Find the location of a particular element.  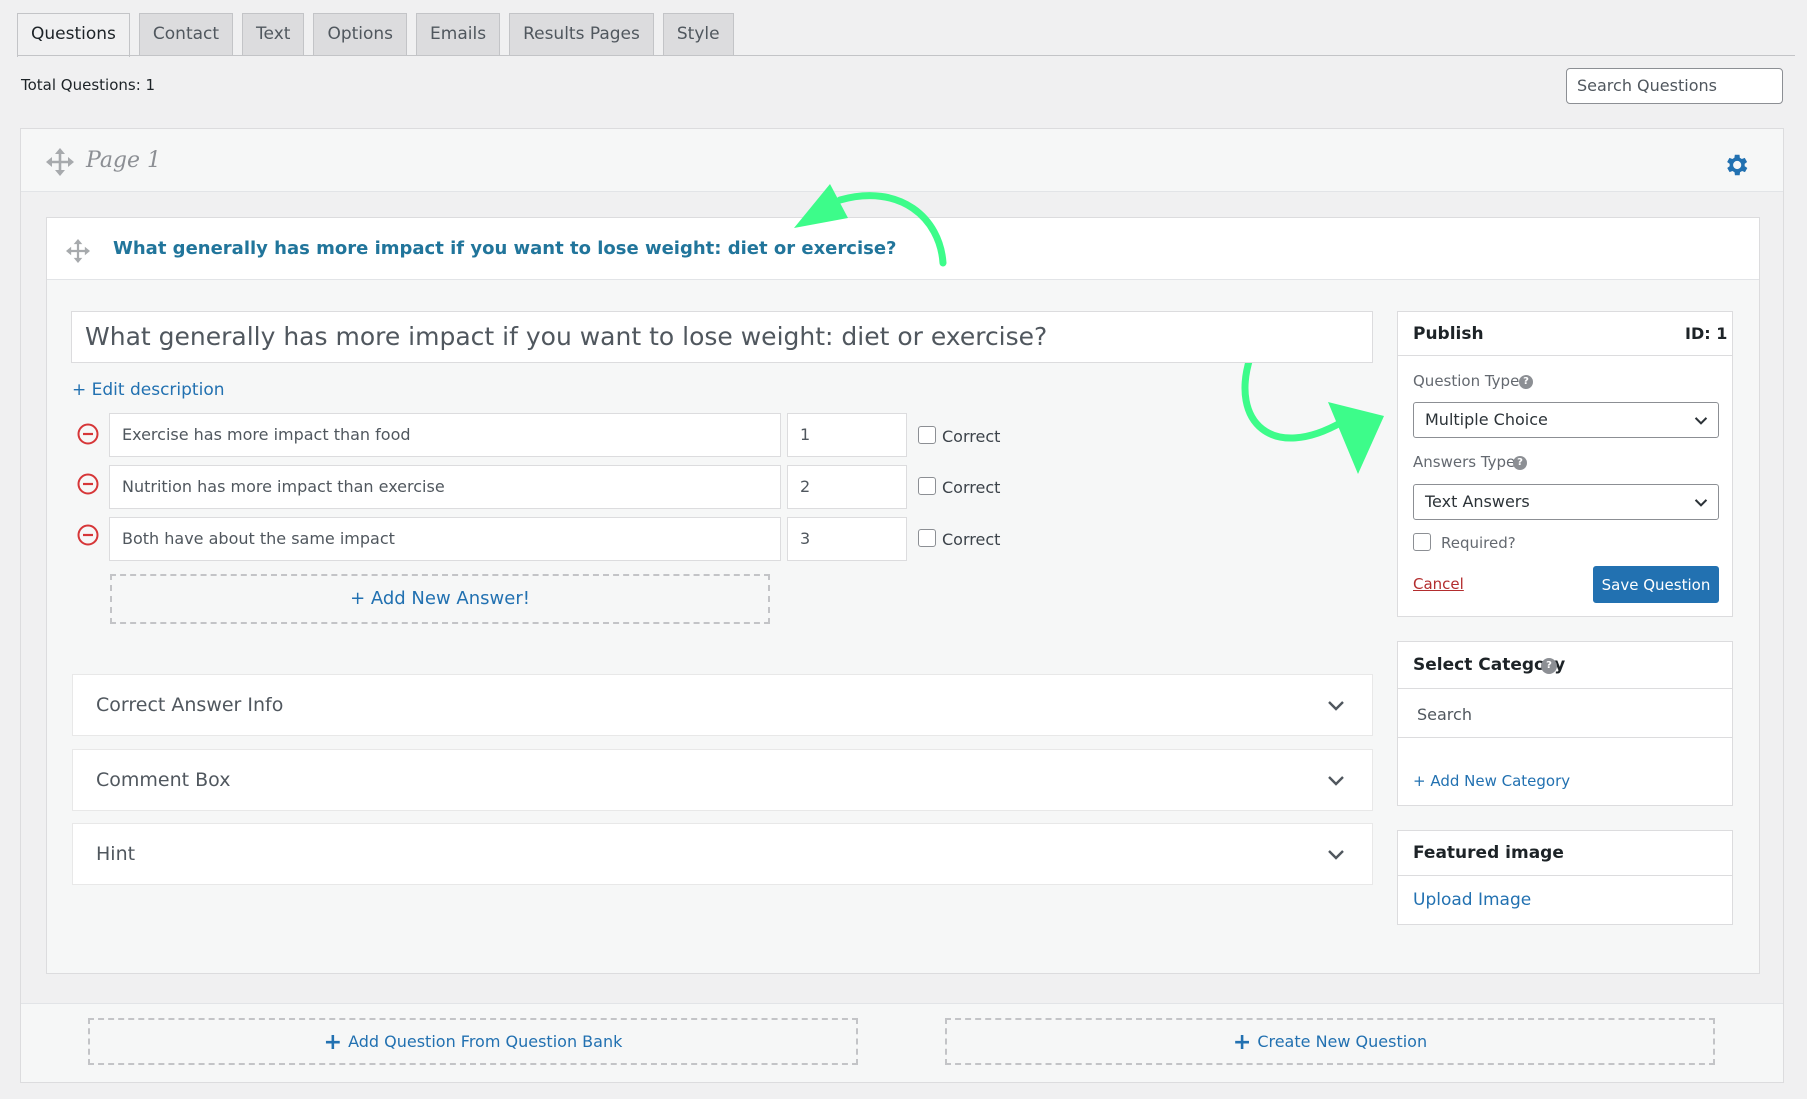

total-questions: Total Questions: 1 is located at coordinates (88, 85).